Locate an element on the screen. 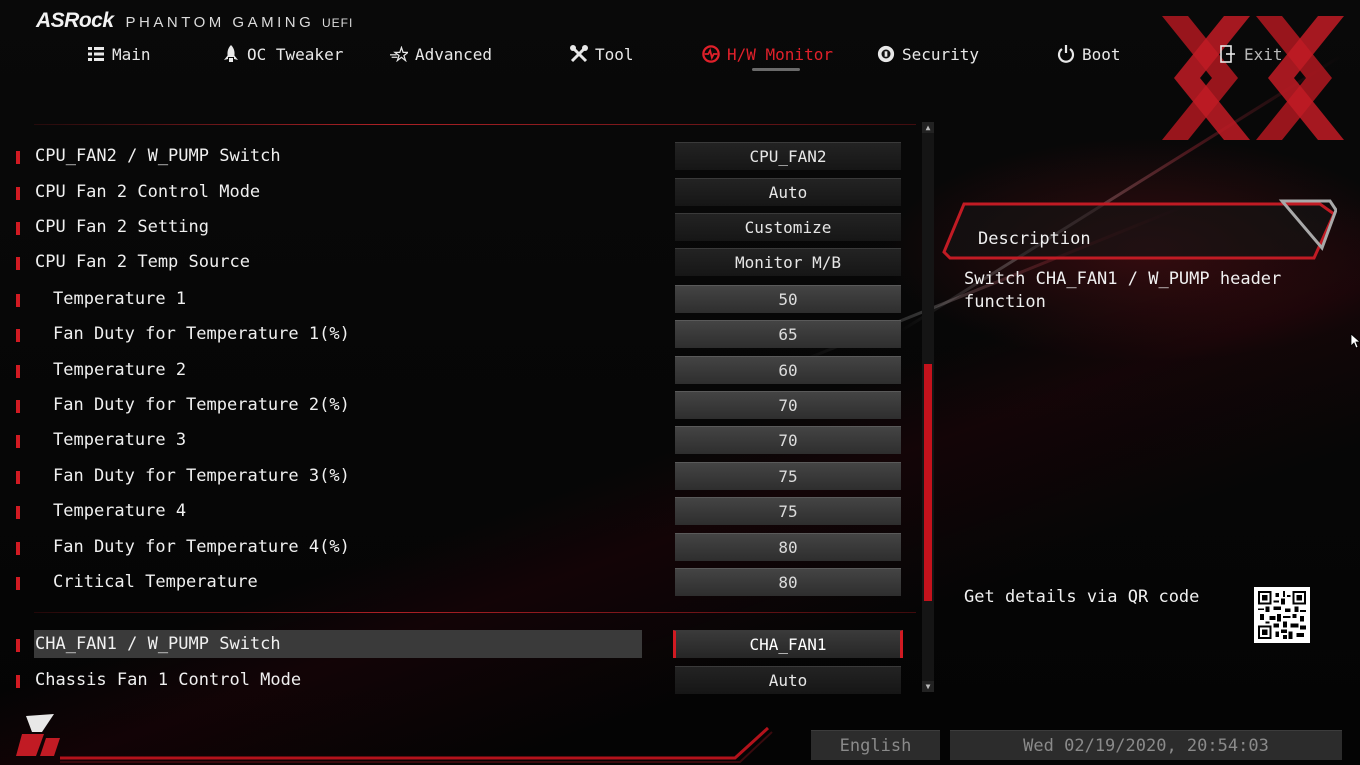  tab-security-label: Security is located at coordinates (941, 54).